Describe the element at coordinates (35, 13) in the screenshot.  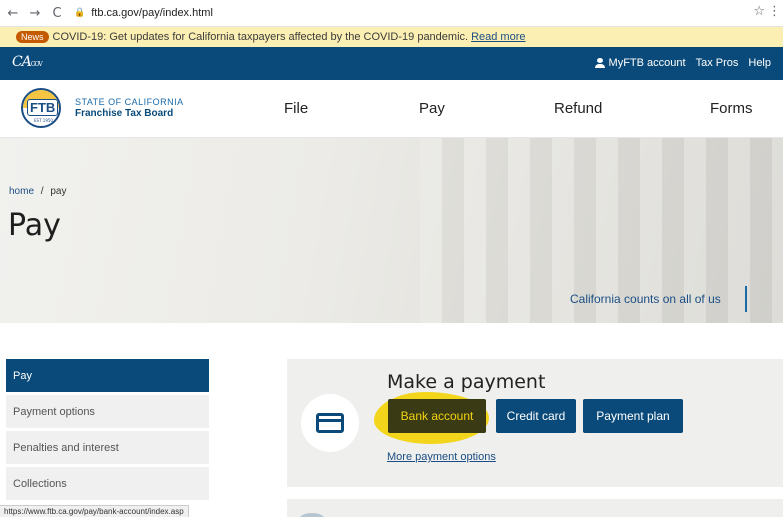
I see `forward-icon: →` at that location.